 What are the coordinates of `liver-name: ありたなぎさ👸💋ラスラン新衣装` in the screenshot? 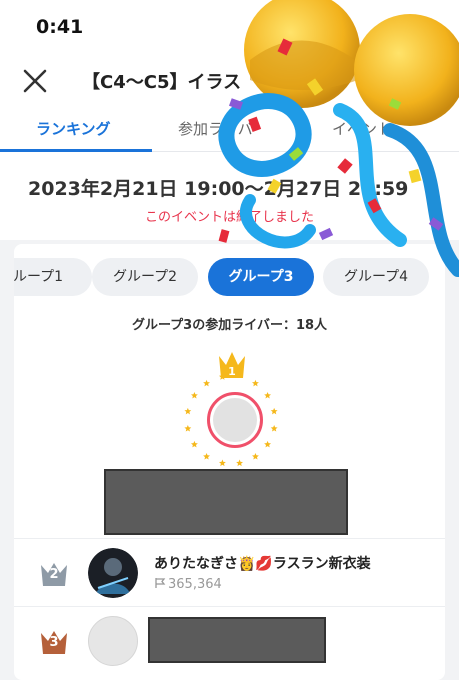 It's located at (262, 564).